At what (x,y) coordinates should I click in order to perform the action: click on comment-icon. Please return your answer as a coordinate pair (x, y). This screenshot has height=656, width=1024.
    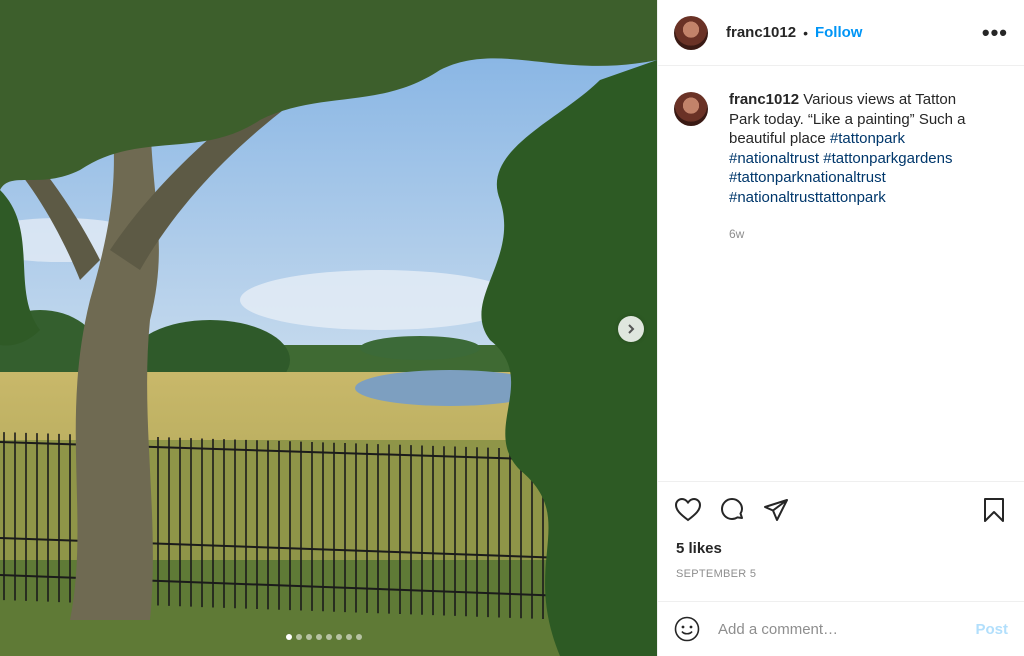
    Looking at the image, I should click on (732, 508).